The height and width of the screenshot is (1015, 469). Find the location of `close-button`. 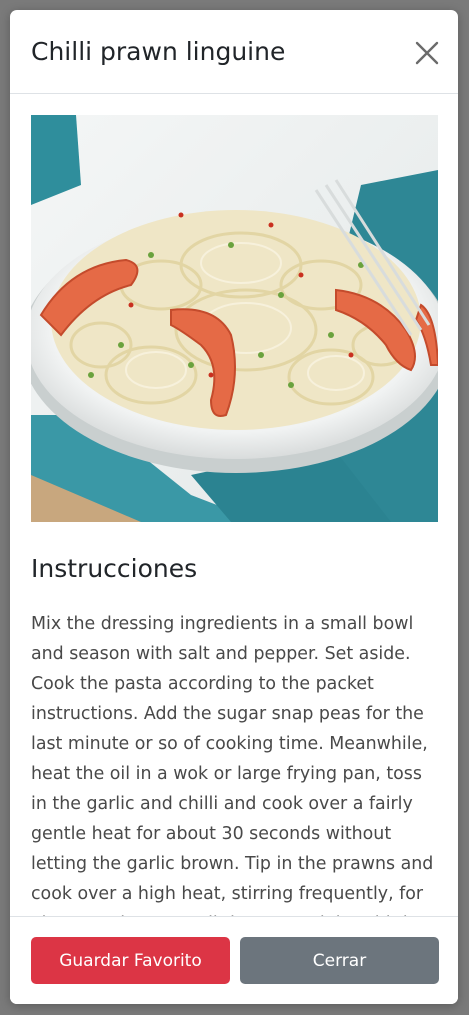

close-button is located at coordinates (427, 53).